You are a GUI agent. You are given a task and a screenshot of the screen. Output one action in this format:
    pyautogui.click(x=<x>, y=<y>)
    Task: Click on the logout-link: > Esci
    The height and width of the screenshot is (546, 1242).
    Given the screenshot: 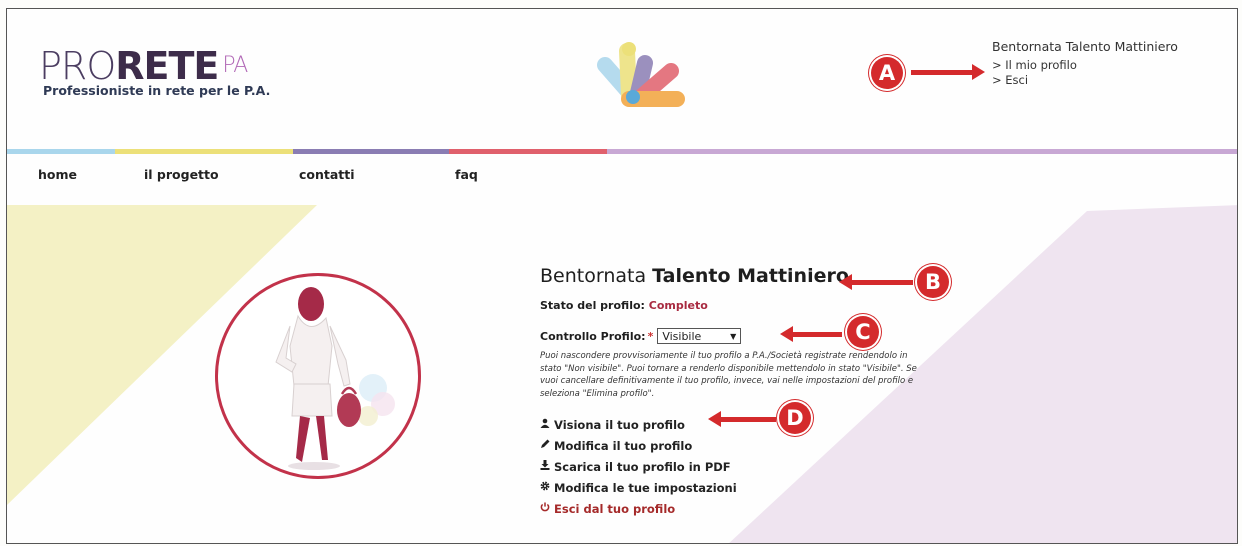 What is the action you would take?
    pyautogui.click(x=1085, y=80)
    